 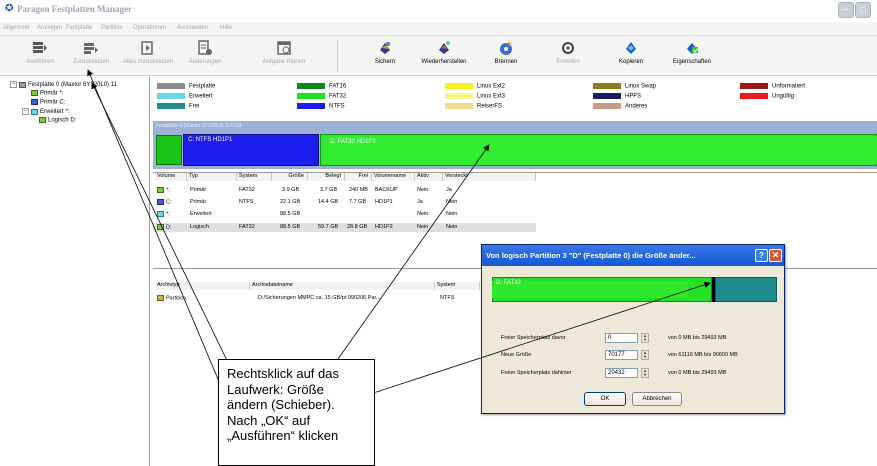 I want to click on size-cell: 22.1 GB, so click(x=290, y=202).